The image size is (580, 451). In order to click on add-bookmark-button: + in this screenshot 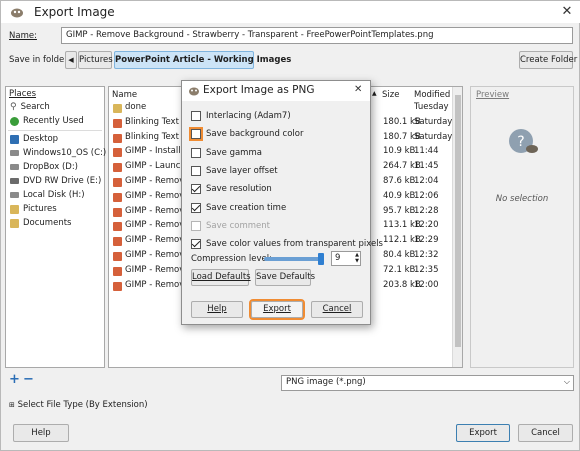, I will do `click(14, 379)`.